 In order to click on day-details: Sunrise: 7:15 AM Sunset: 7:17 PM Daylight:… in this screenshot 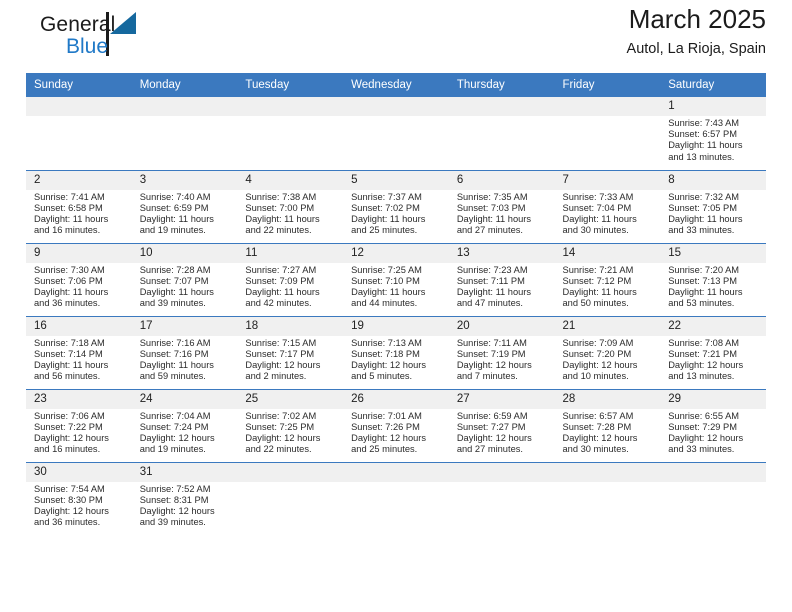, I will do `click(290, 359)`.